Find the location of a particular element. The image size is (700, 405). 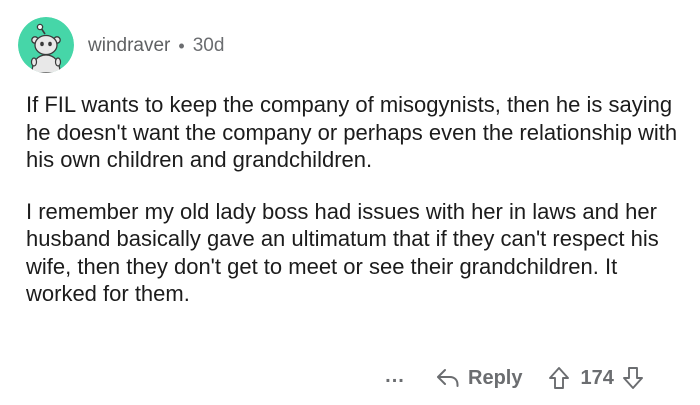

comment-meta: windraver • 30d is located at coordinates (156, 46).